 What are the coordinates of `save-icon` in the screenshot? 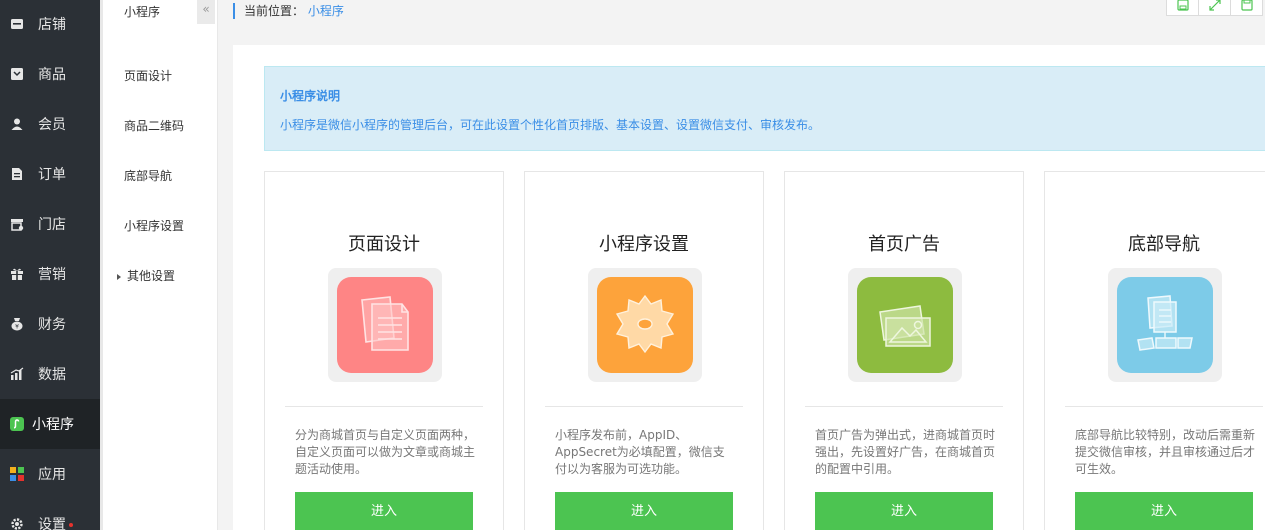 It's located at (1182, 7).